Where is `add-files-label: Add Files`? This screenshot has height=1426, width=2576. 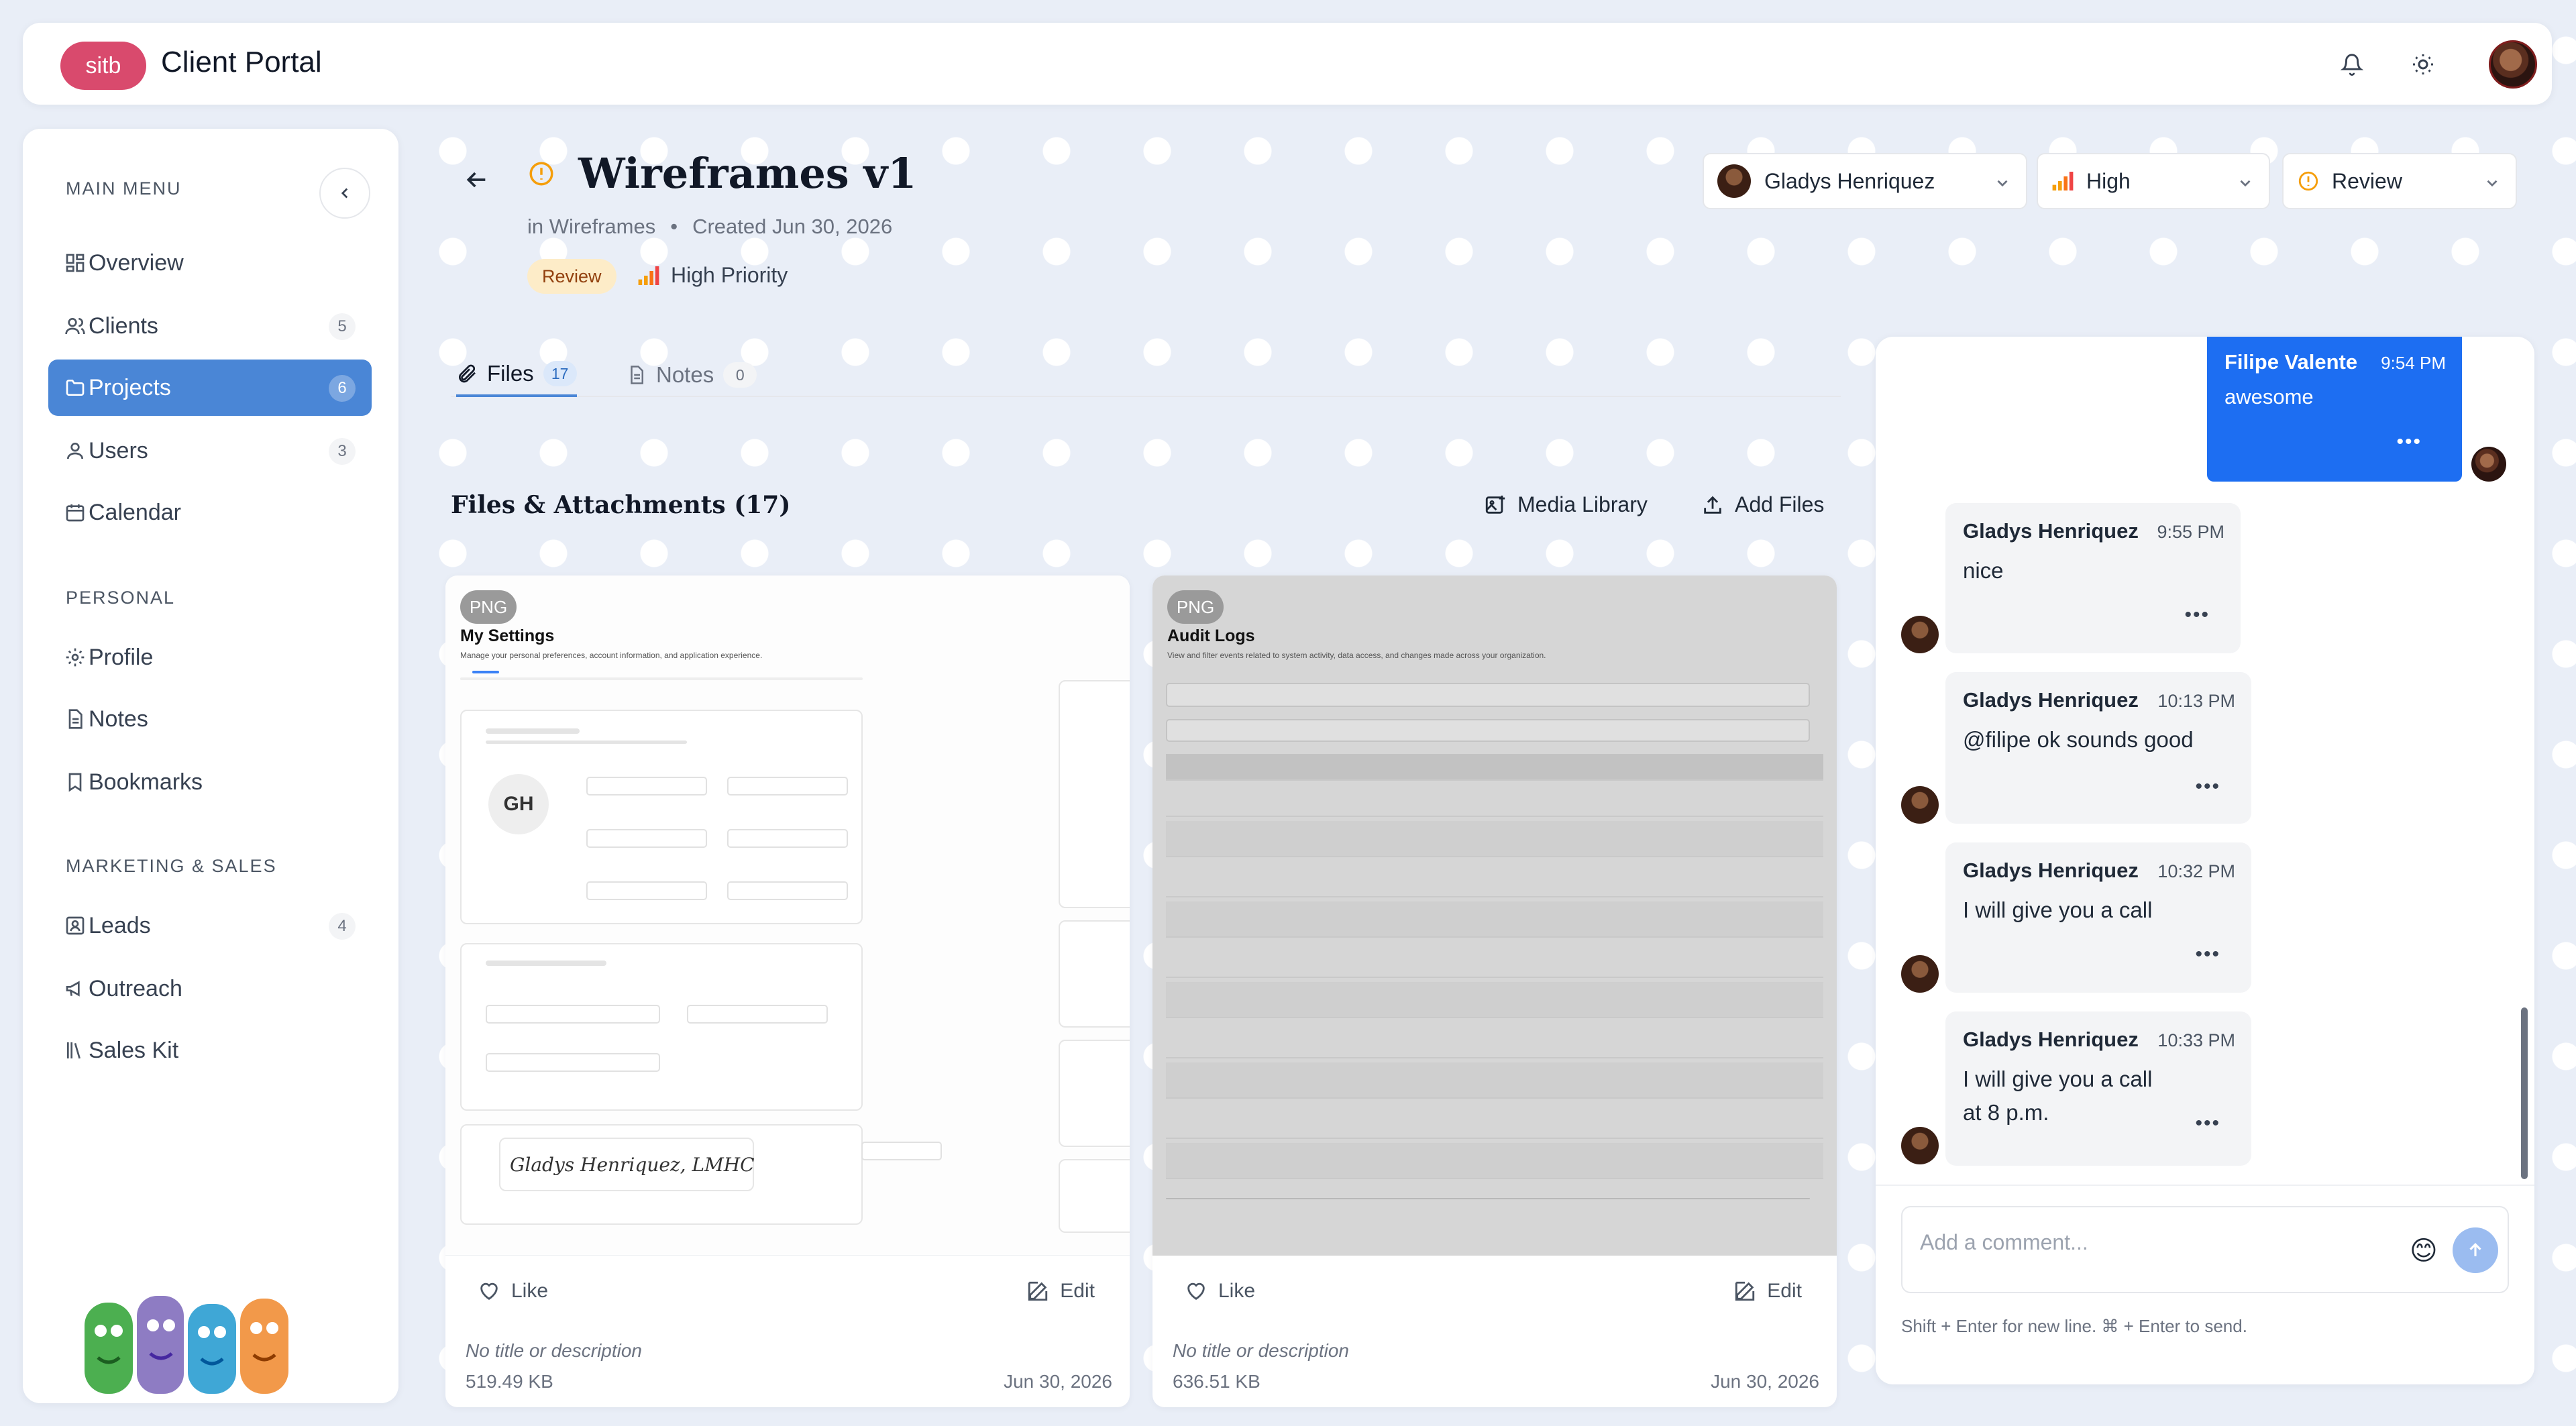
add-files-label: Add Files is located at coordinates (1780, 504).